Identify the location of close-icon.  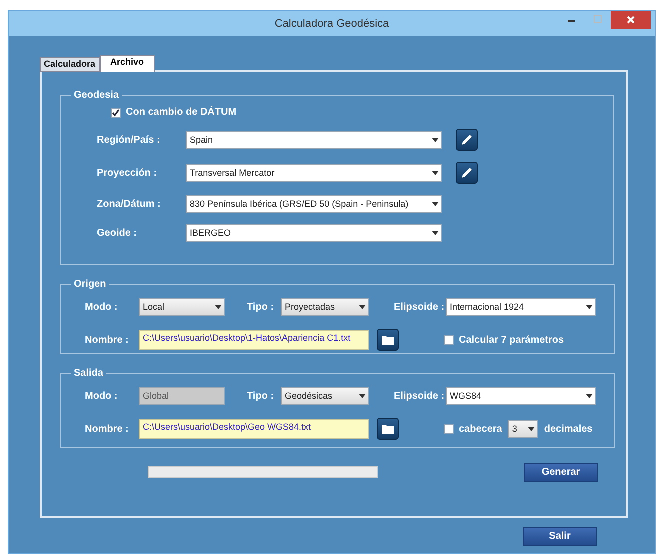
(631, 20).